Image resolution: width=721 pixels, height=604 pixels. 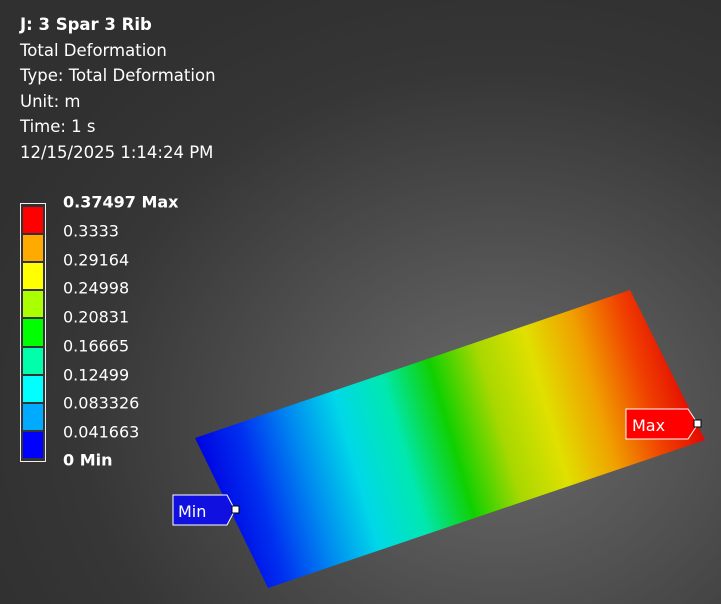 What do you see at coordinates (648, 425) in the screenshot?
I see `max-probe-label: Max` at bounding box center [648, 425].